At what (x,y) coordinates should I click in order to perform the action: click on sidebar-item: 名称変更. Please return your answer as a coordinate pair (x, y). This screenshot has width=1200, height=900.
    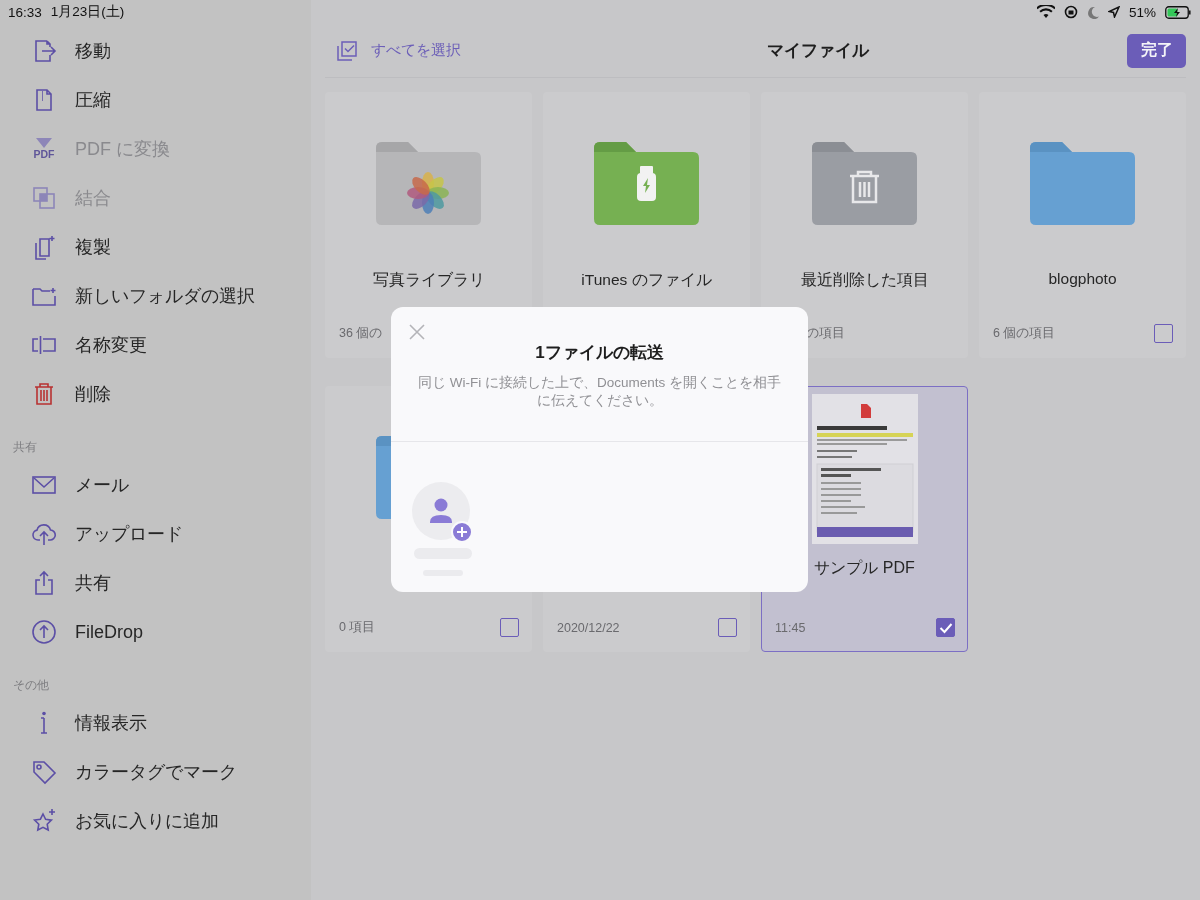
    Looking at the image, I should click on (155, 345).